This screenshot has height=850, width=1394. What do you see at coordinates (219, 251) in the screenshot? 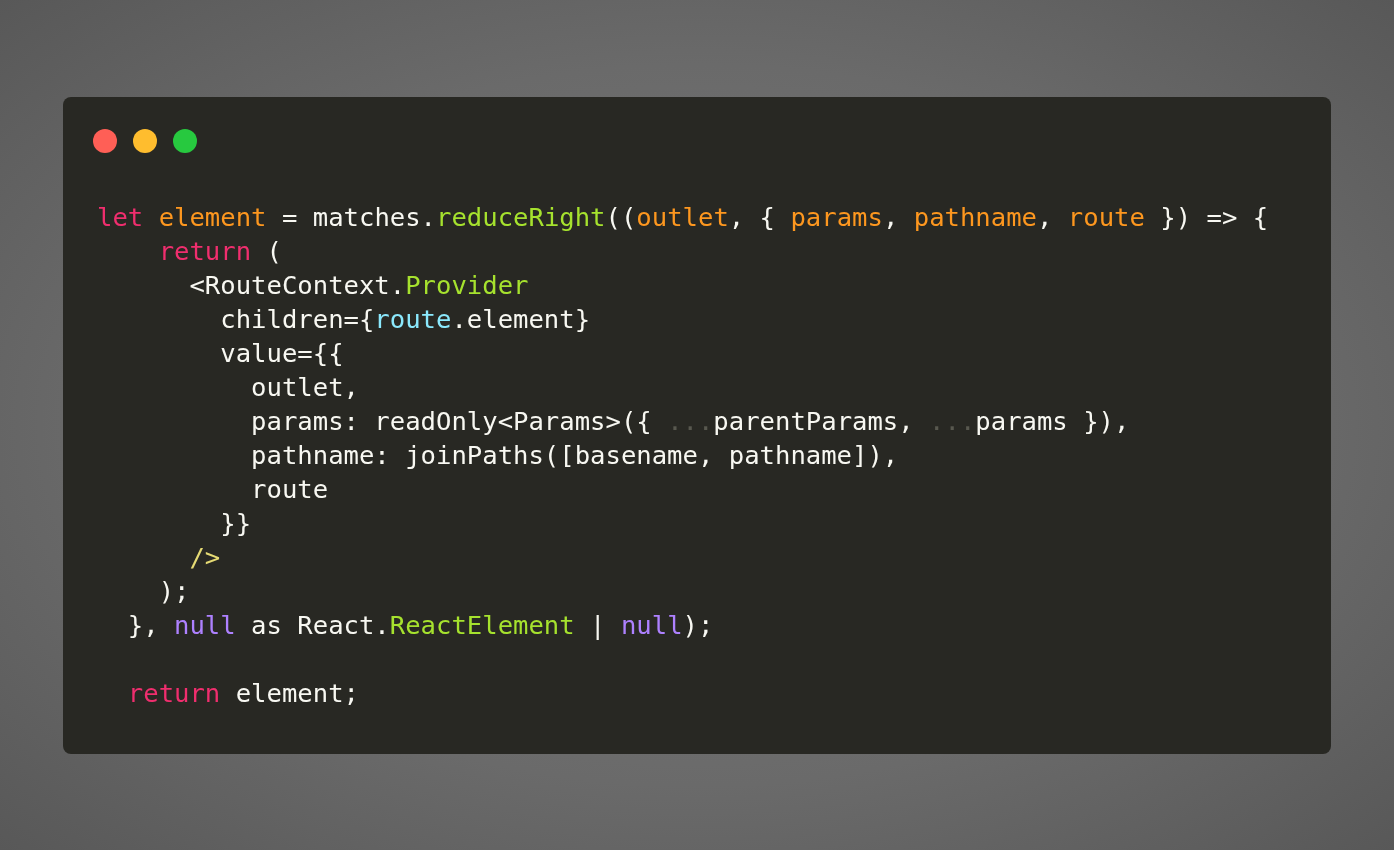
I see `code-line: return (` at bounding box center [219, 251].